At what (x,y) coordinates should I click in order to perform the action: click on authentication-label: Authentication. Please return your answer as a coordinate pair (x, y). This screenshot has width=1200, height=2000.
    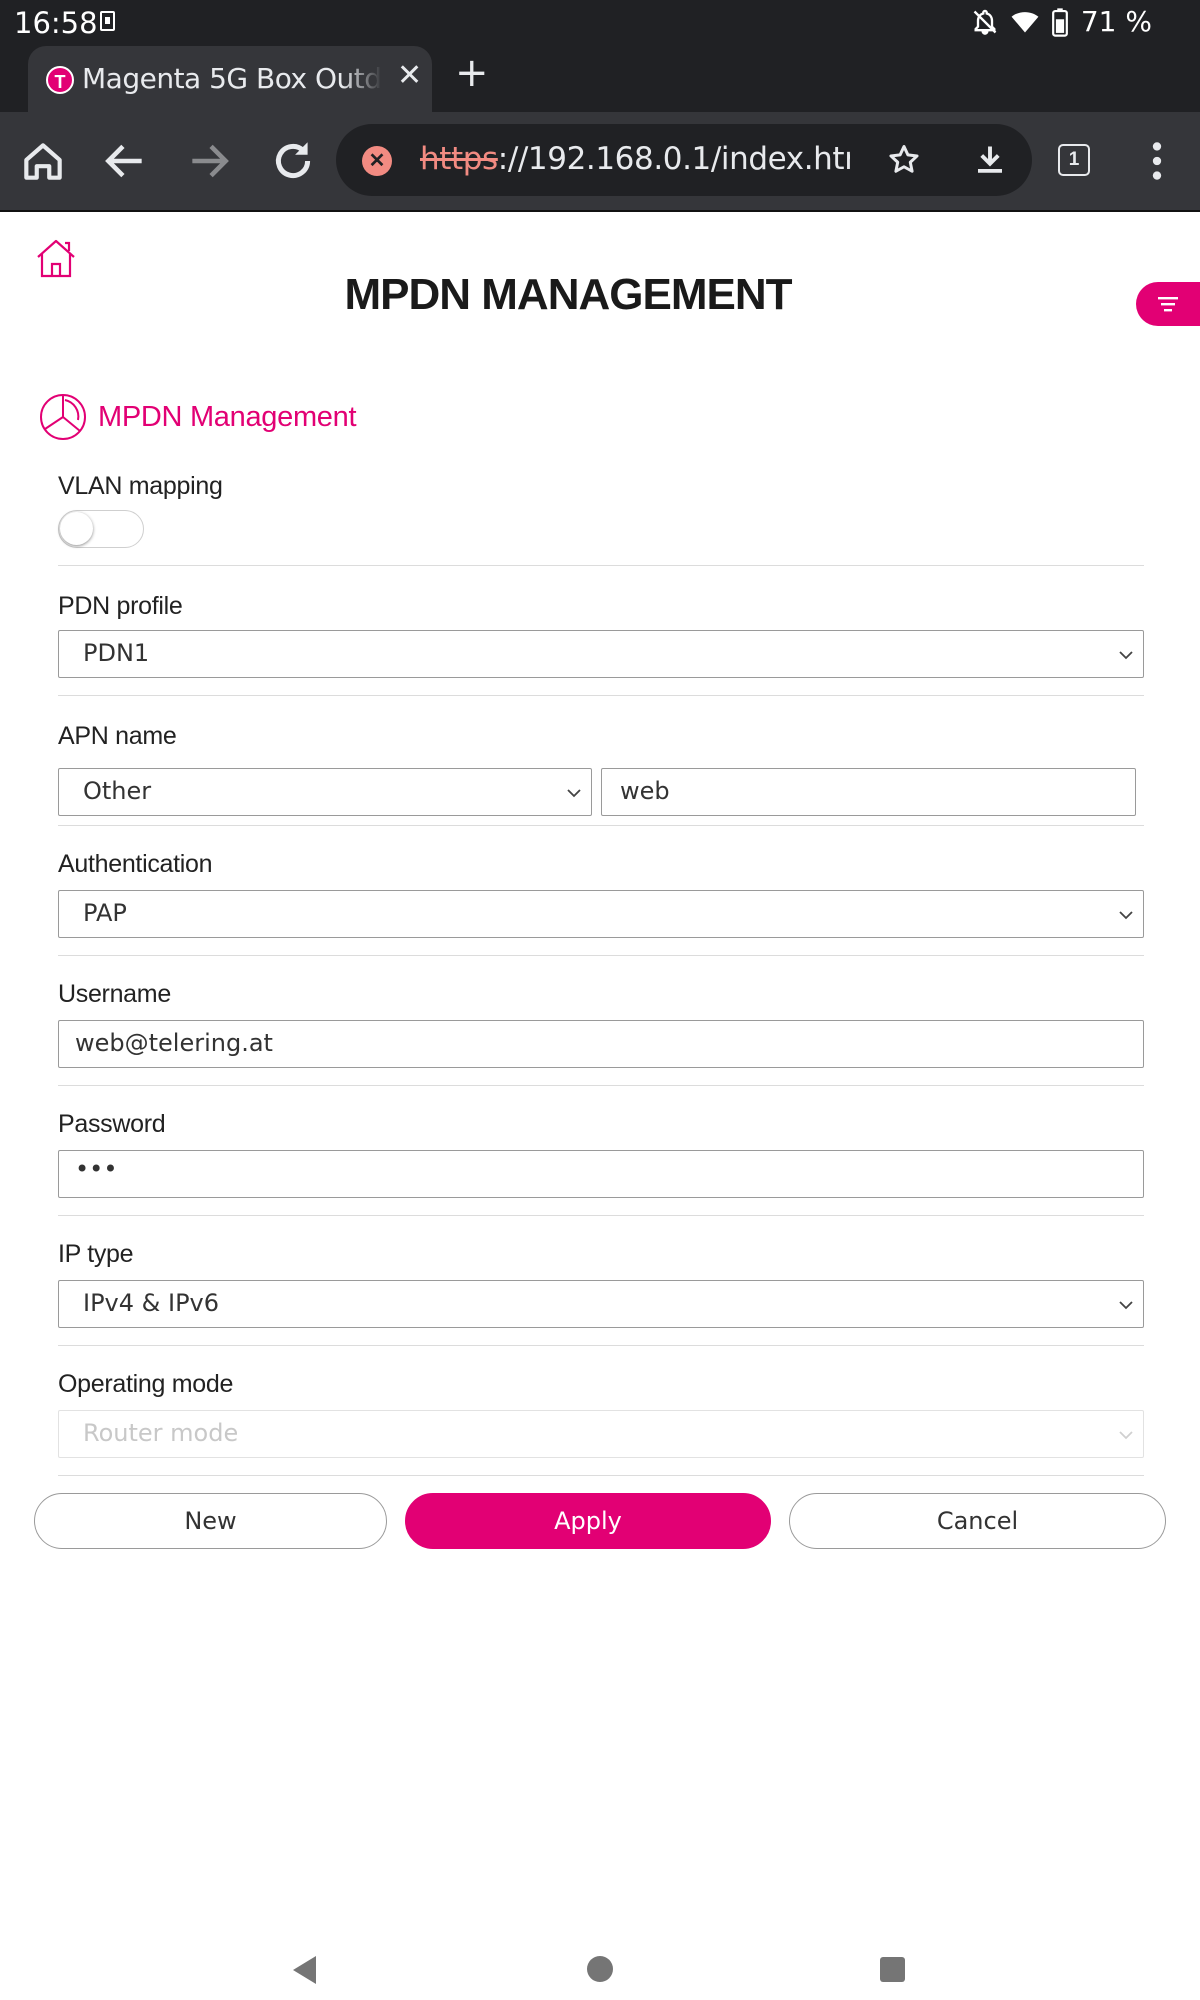
    Looking at the image, I should click on (135, 864).